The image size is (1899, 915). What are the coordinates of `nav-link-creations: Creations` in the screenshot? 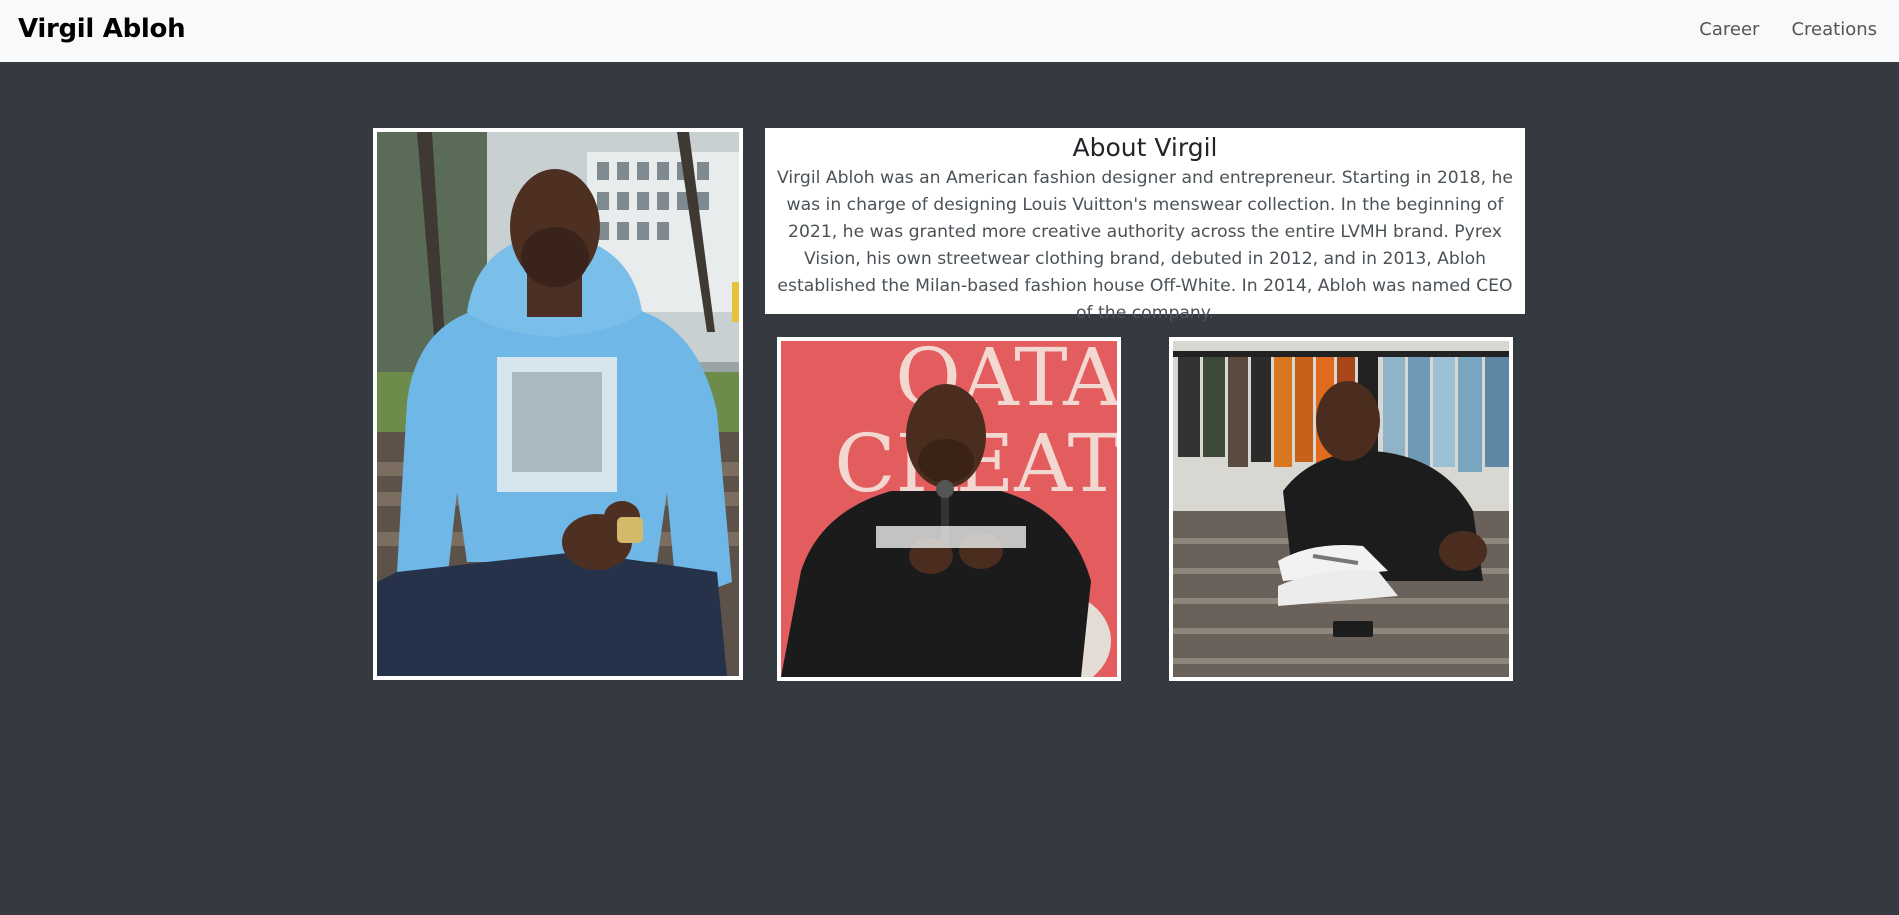 It's located at (1834, 29).